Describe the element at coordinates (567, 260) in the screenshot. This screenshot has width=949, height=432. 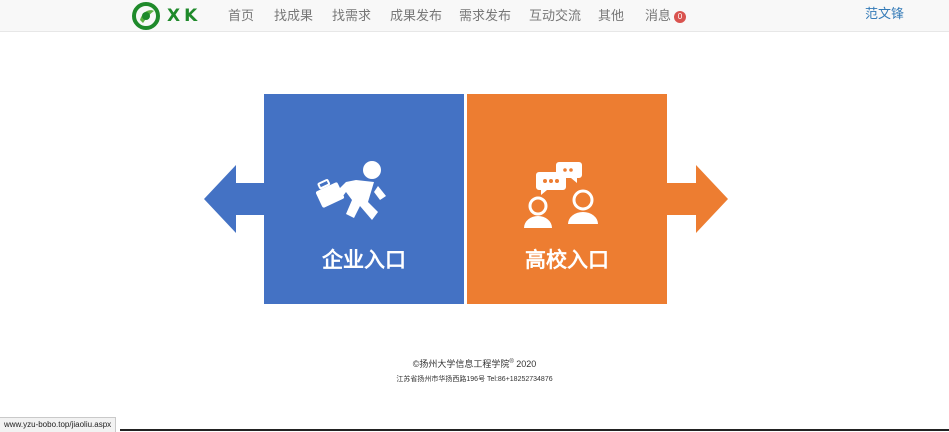
I see `university-entry-label: 高校入口` at that location.